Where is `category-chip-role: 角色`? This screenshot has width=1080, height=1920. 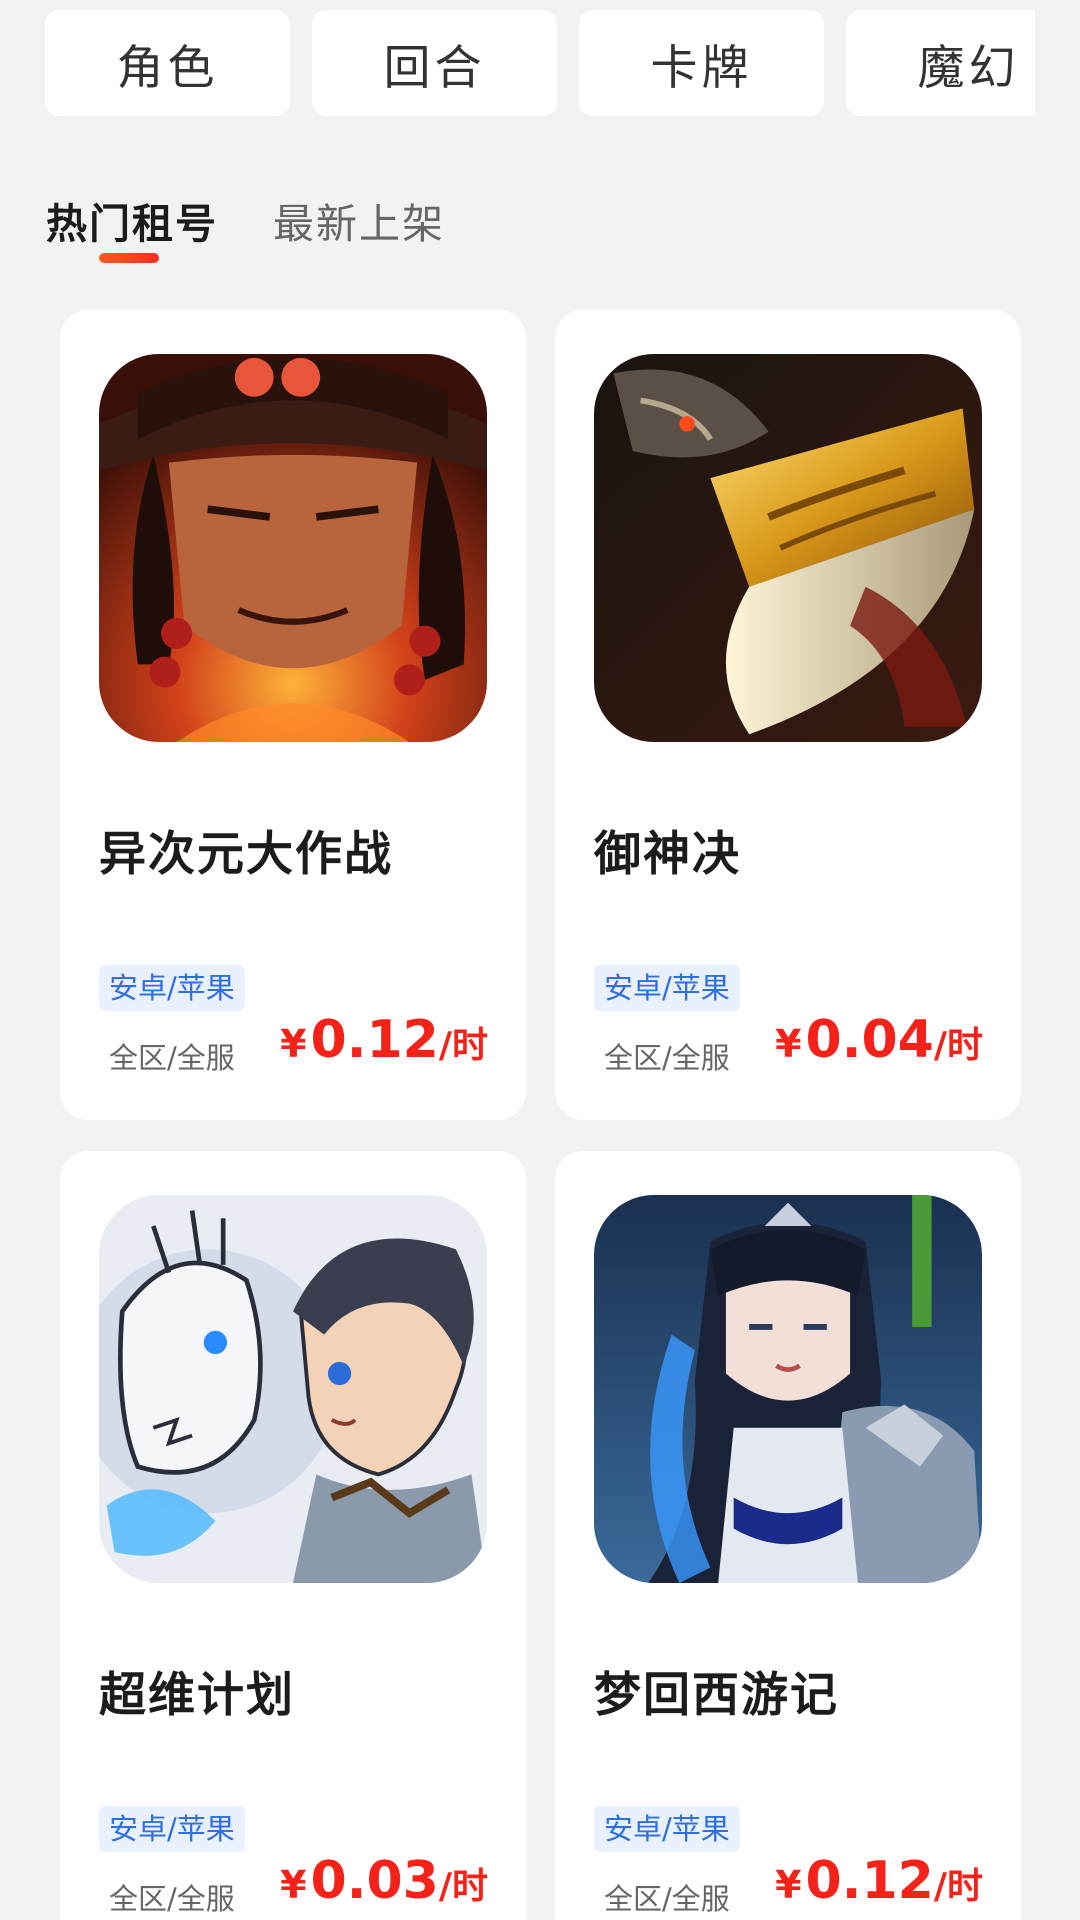 category-chip-role: 角色 is located at coordinates (167, 63).